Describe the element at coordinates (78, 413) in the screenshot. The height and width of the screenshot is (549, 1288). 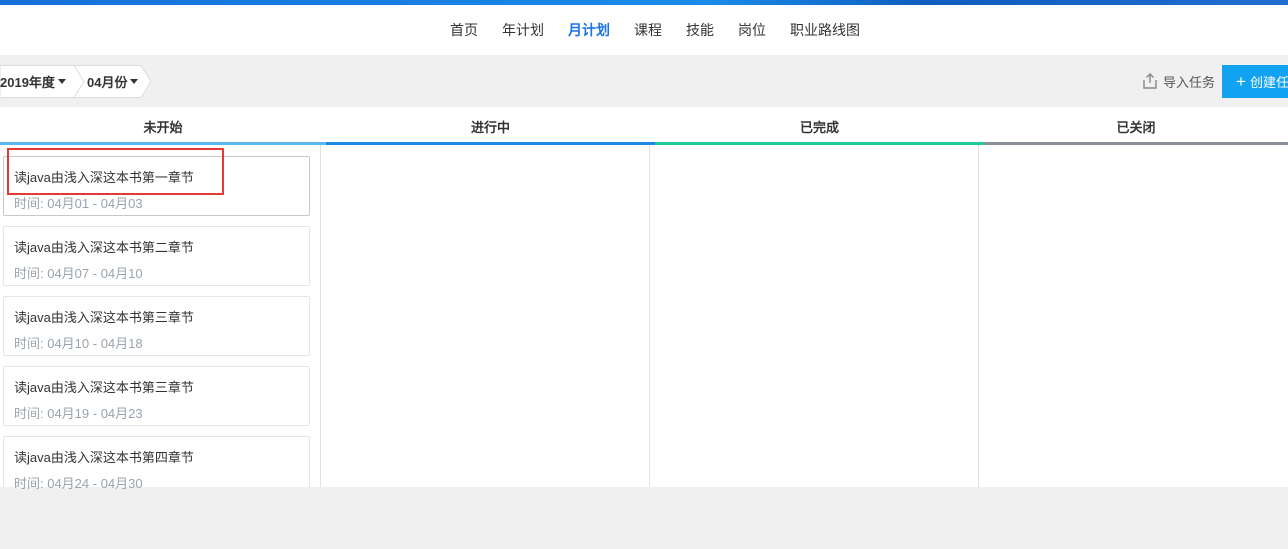
I see `task-time: 时间: 04月19 - 04月23` at that location.